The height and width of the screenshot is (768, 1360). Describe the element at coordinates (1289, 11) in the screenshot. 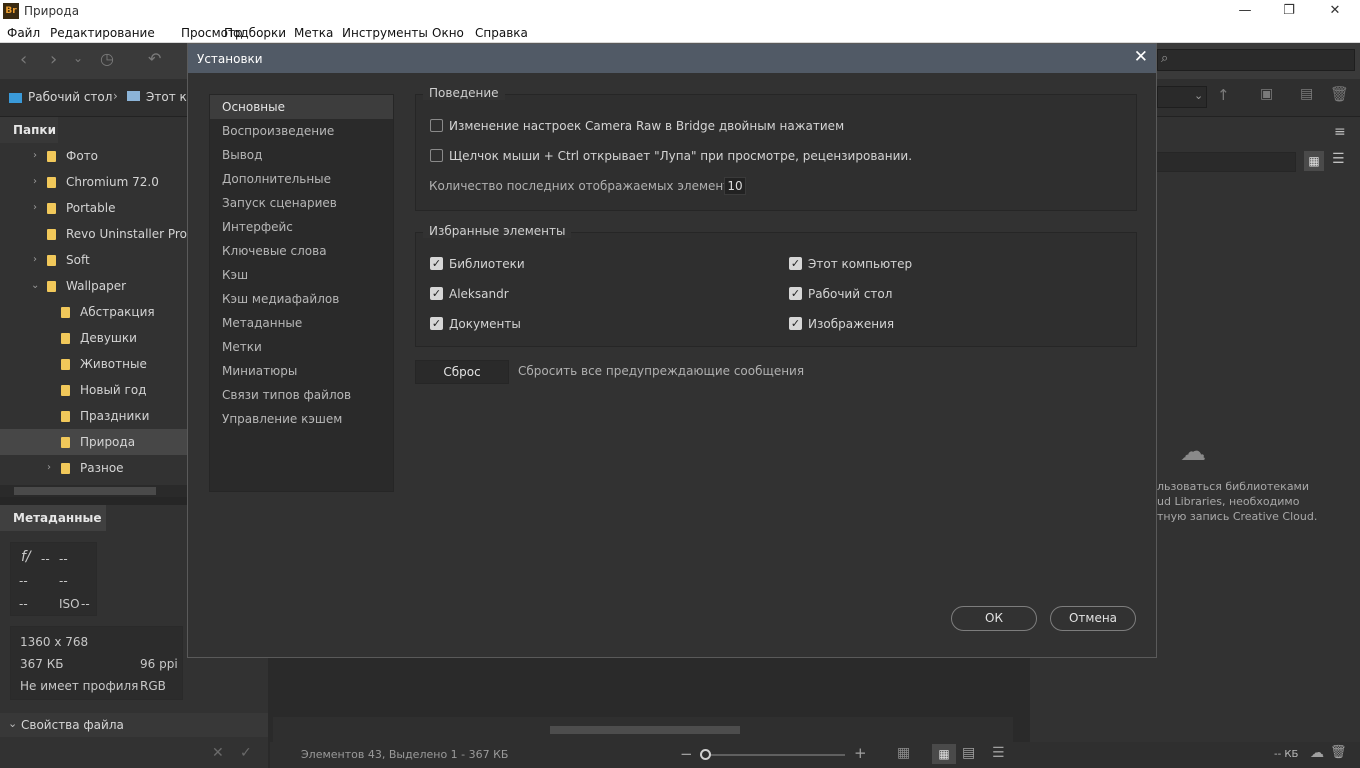

I see `maximize-button: ❐` at that location.